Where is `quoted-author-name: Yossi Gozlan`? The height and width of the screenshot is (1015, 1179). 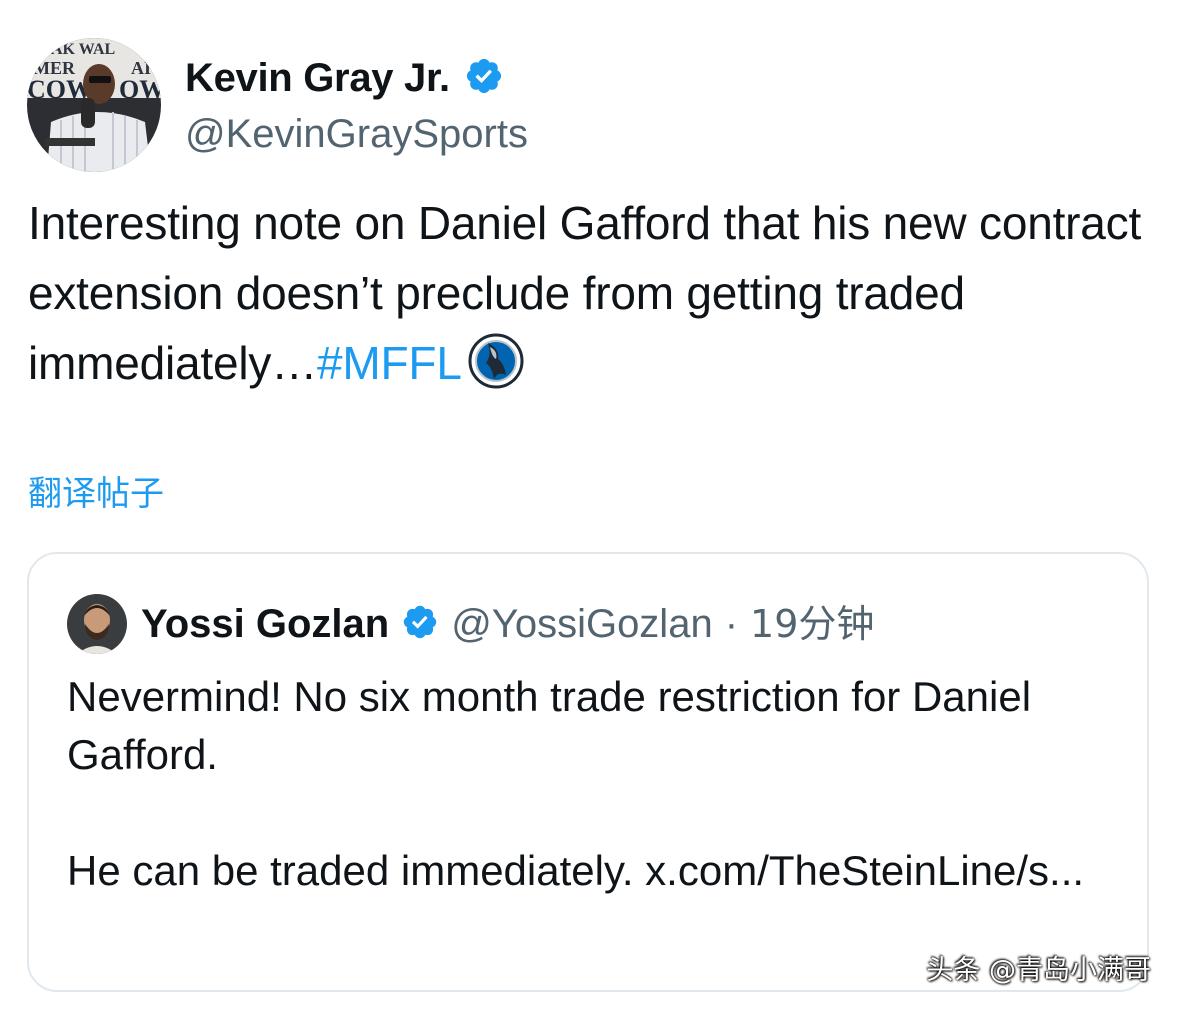
quoted-author-name: Yossi Gozlan is located at coordinates (265, 624).